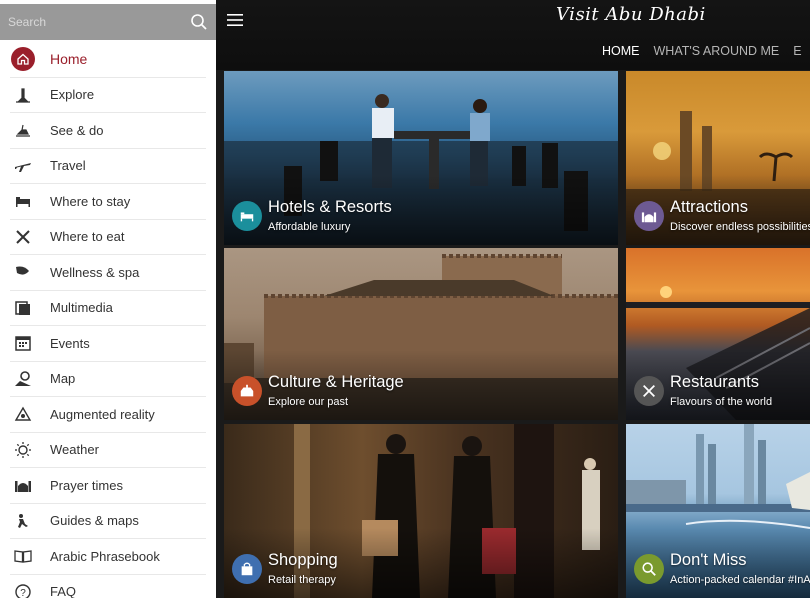  I want to click on tile-title: Attractions, so click(709, 207).